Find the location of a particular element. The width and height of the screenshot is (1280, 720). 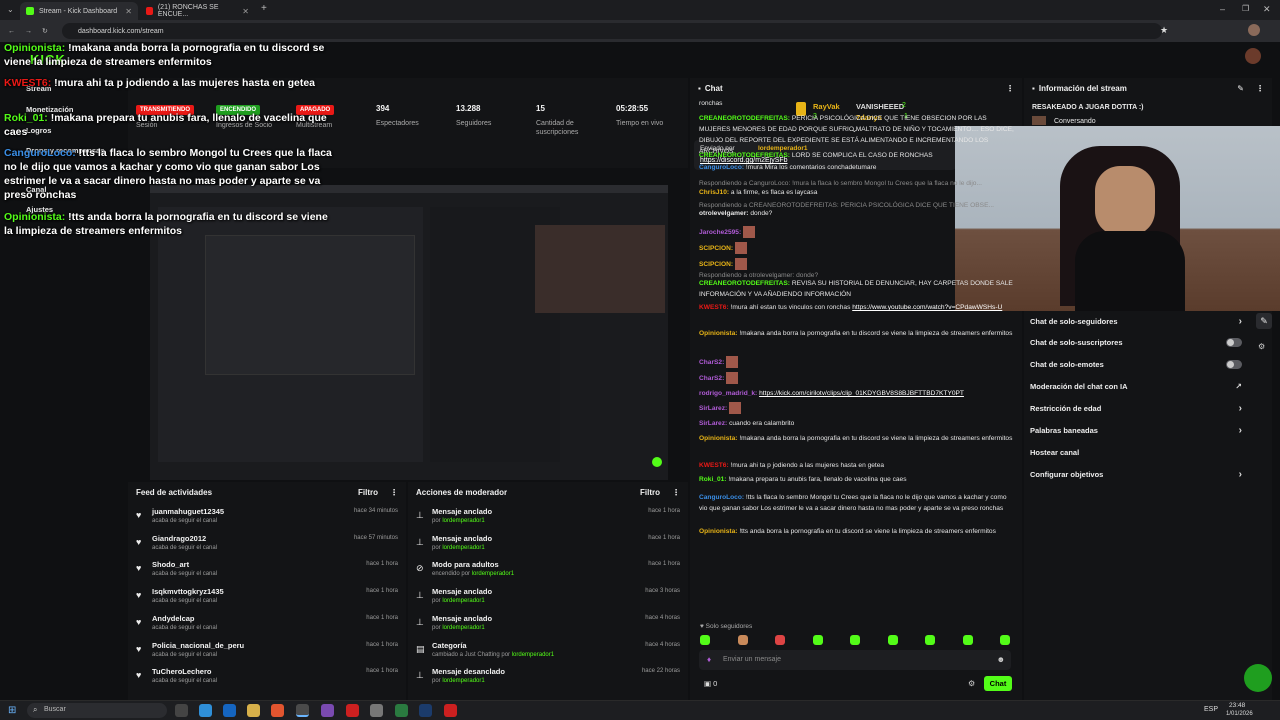

new-tab-button: + is located at coordinates (264, 8).